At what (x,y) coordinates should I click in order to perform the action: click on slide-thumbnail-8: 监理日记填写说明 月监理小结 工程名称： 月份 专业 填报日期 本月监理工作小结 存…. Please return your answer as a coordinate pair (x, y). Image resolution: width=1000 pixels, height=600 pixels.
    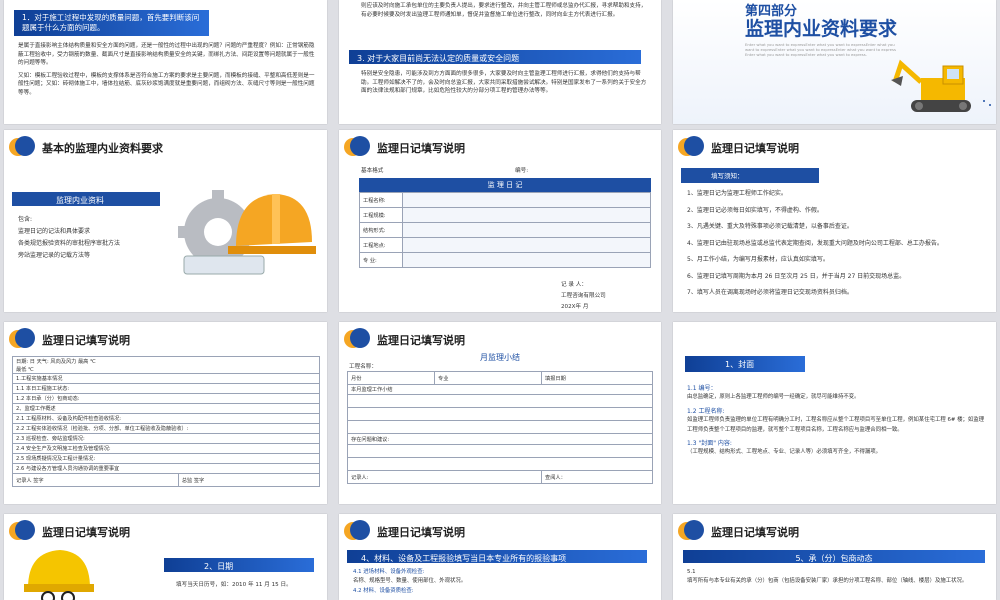
    Looking at the image, I should click on (500, 413).